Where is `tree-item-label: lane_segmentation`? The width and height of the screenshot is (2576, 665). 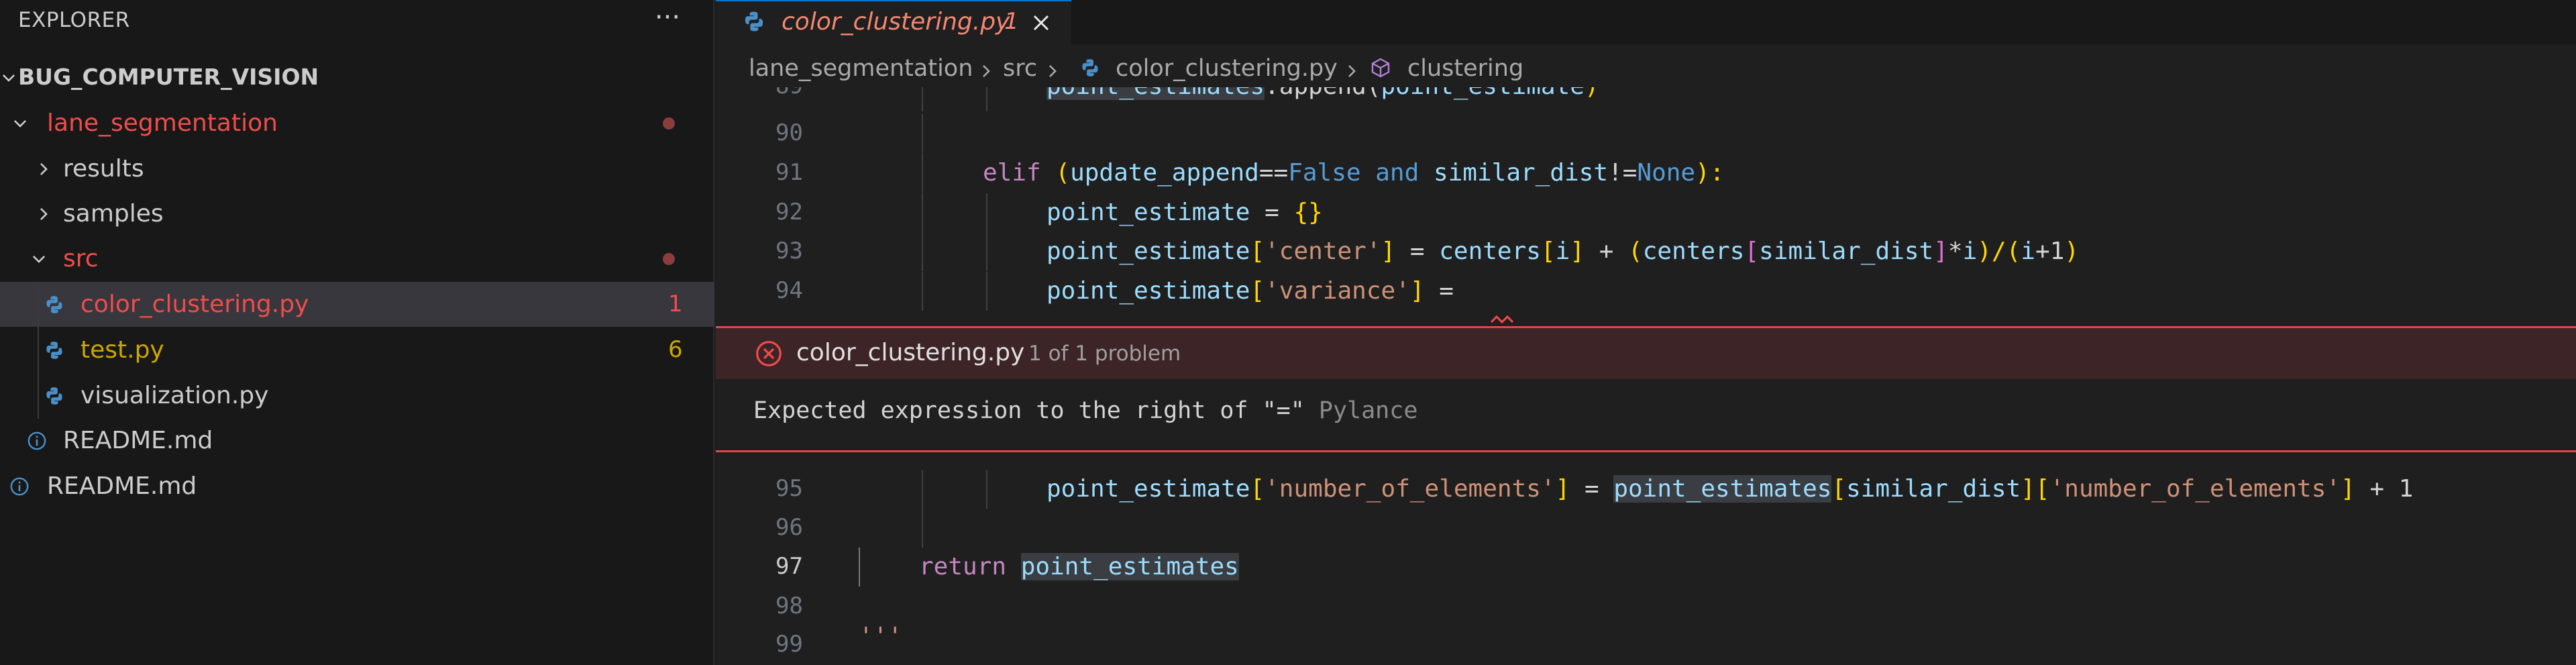 tree-item-label: lane_segmentation is located at coordinates (162, 123).